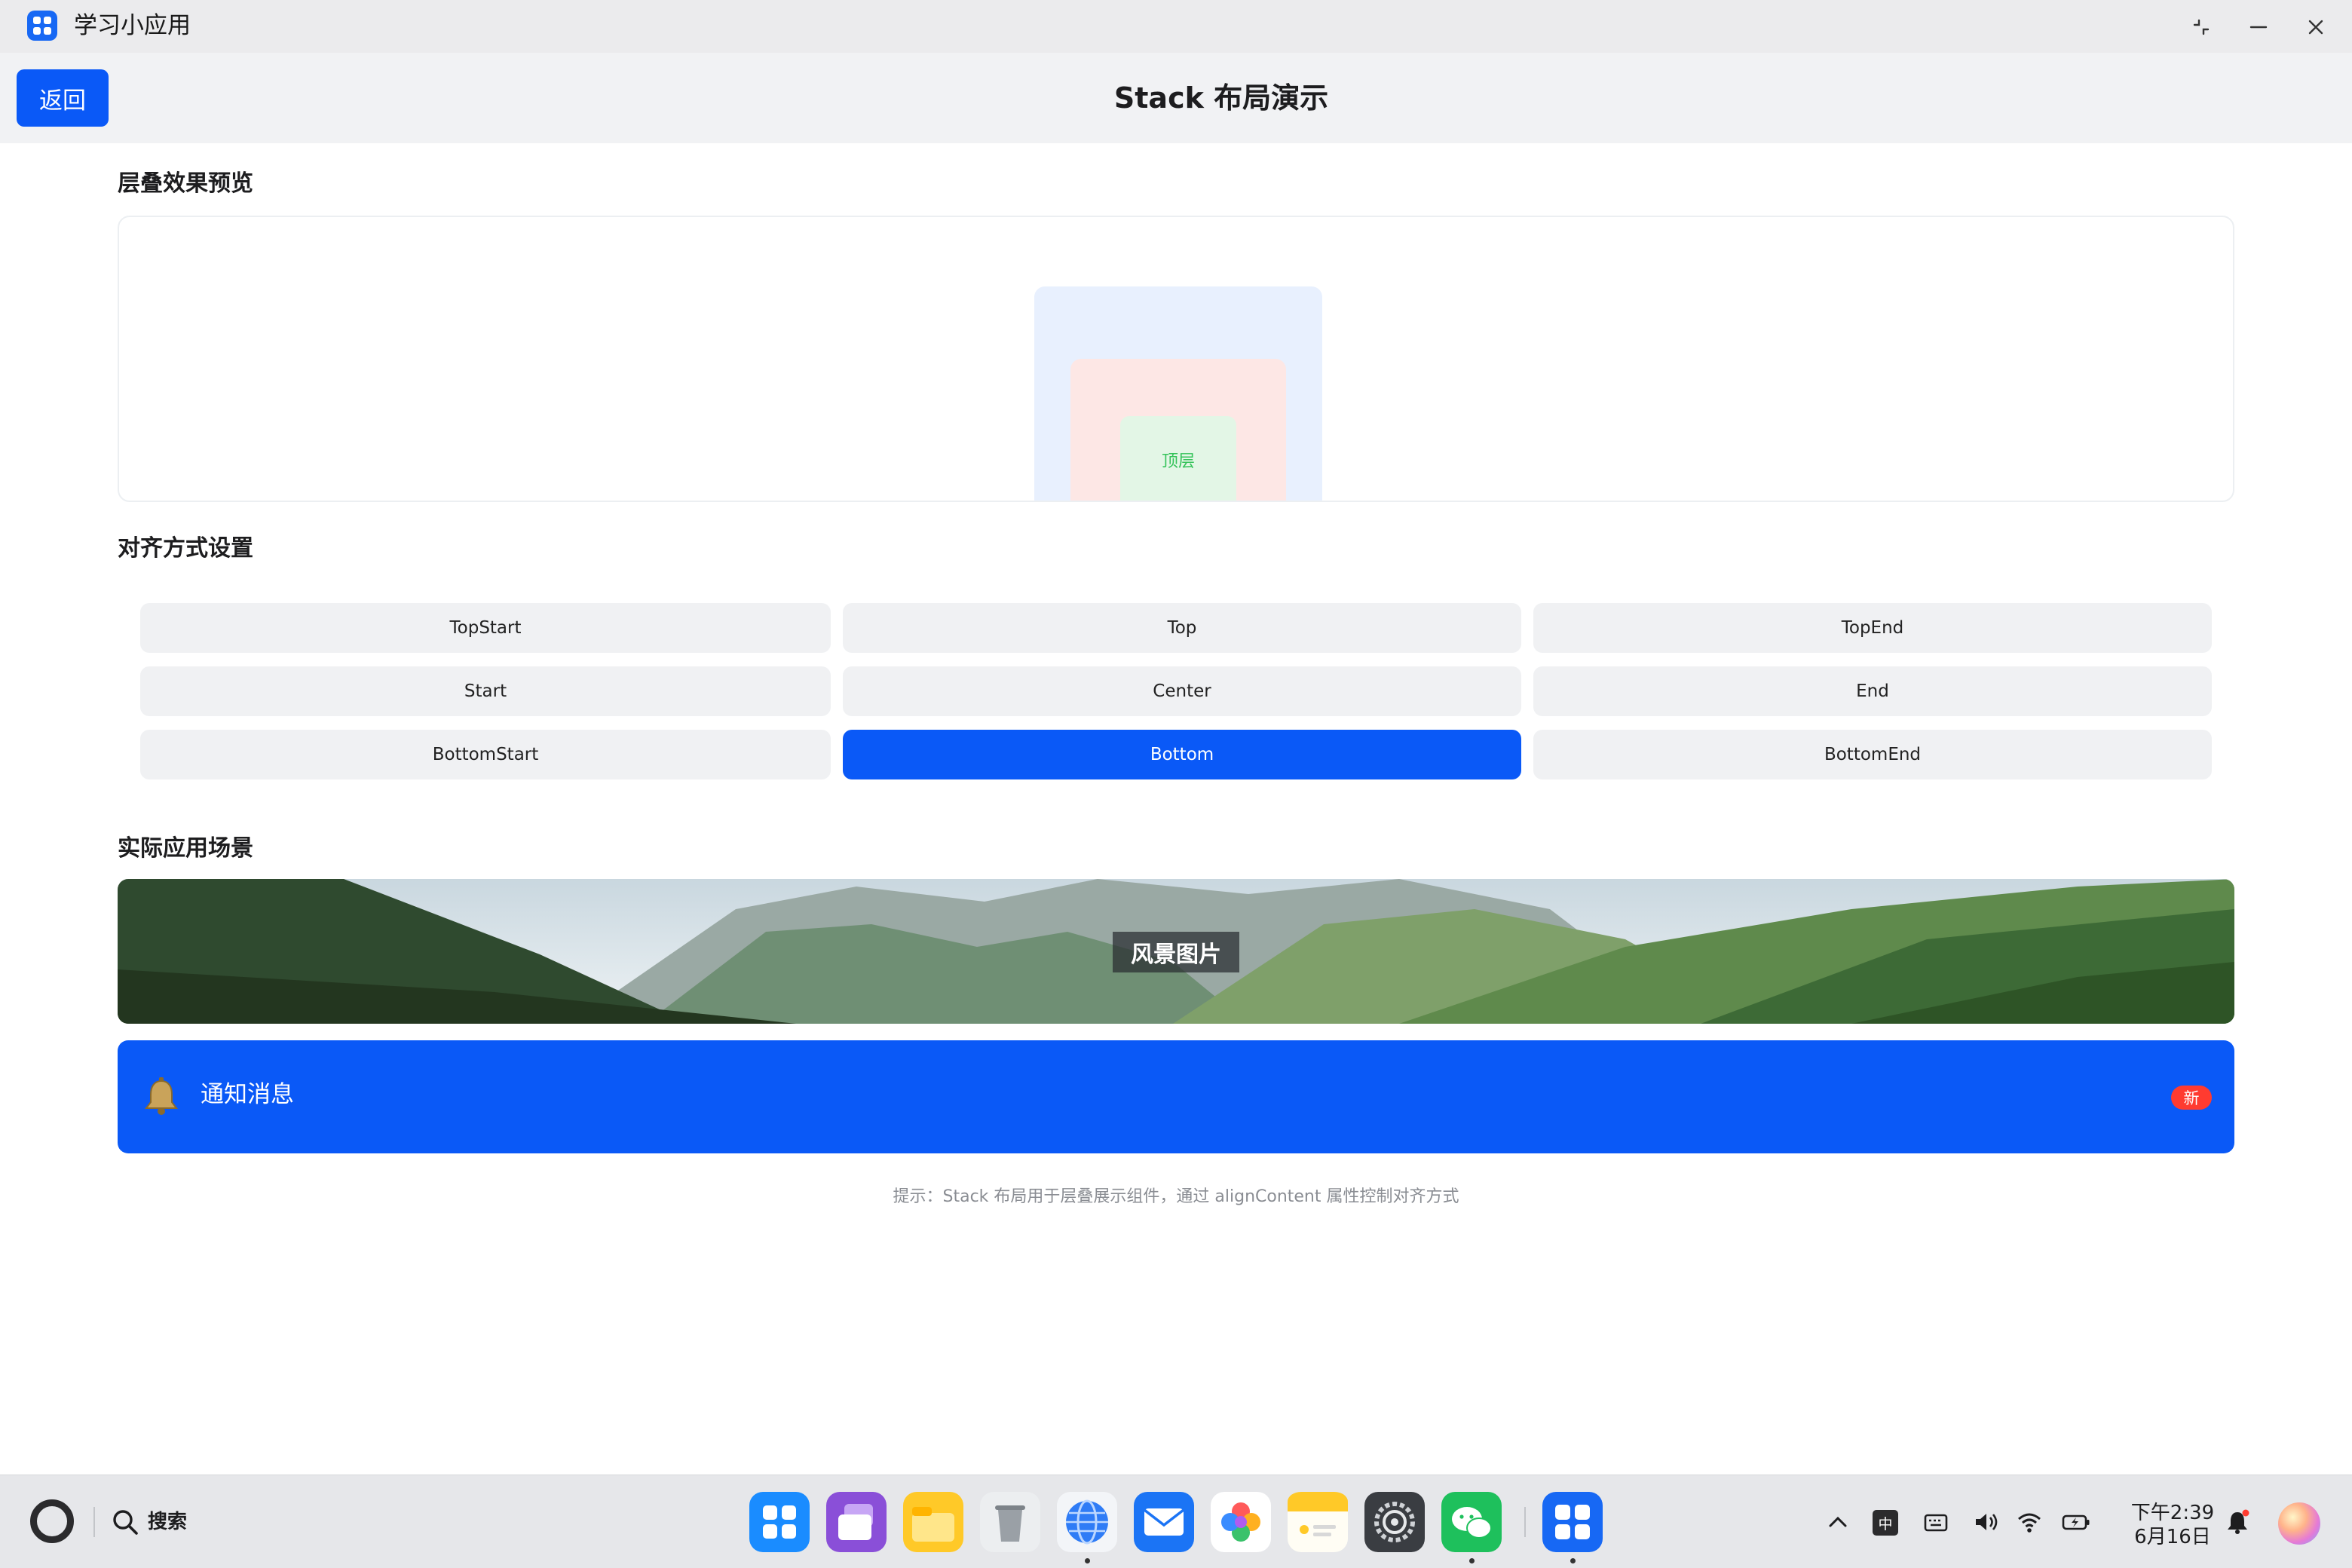 This screenshot has height=1568, width=2352. Describe the element at coordinates (2201, 27) in the screenshot. I see `restore-window-icon` at that location.